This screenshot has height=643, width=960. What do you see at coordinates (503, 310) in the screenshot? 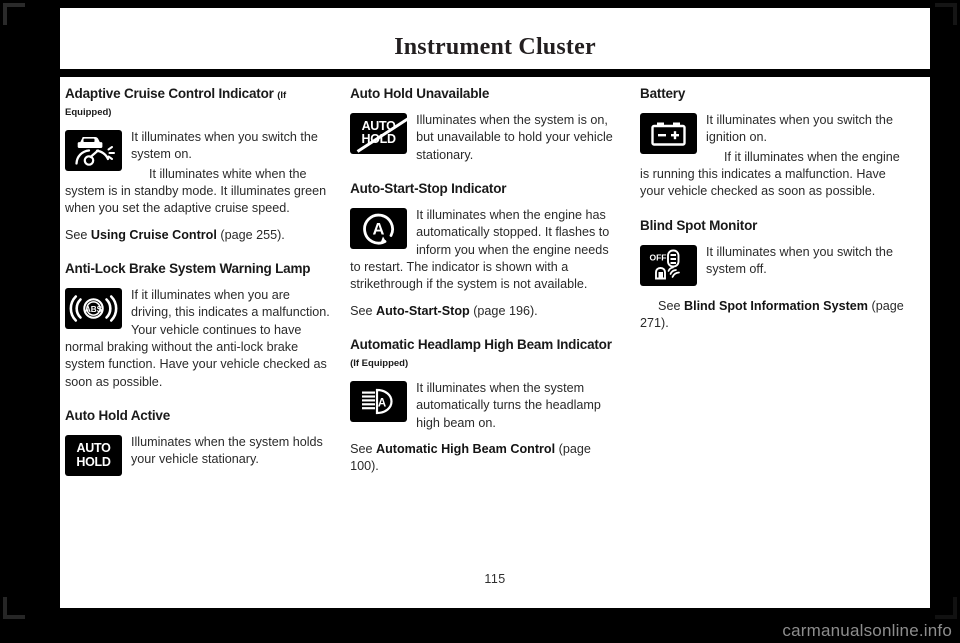
I see `see-suffix: (page 196).` at bounding box center [503, 310].